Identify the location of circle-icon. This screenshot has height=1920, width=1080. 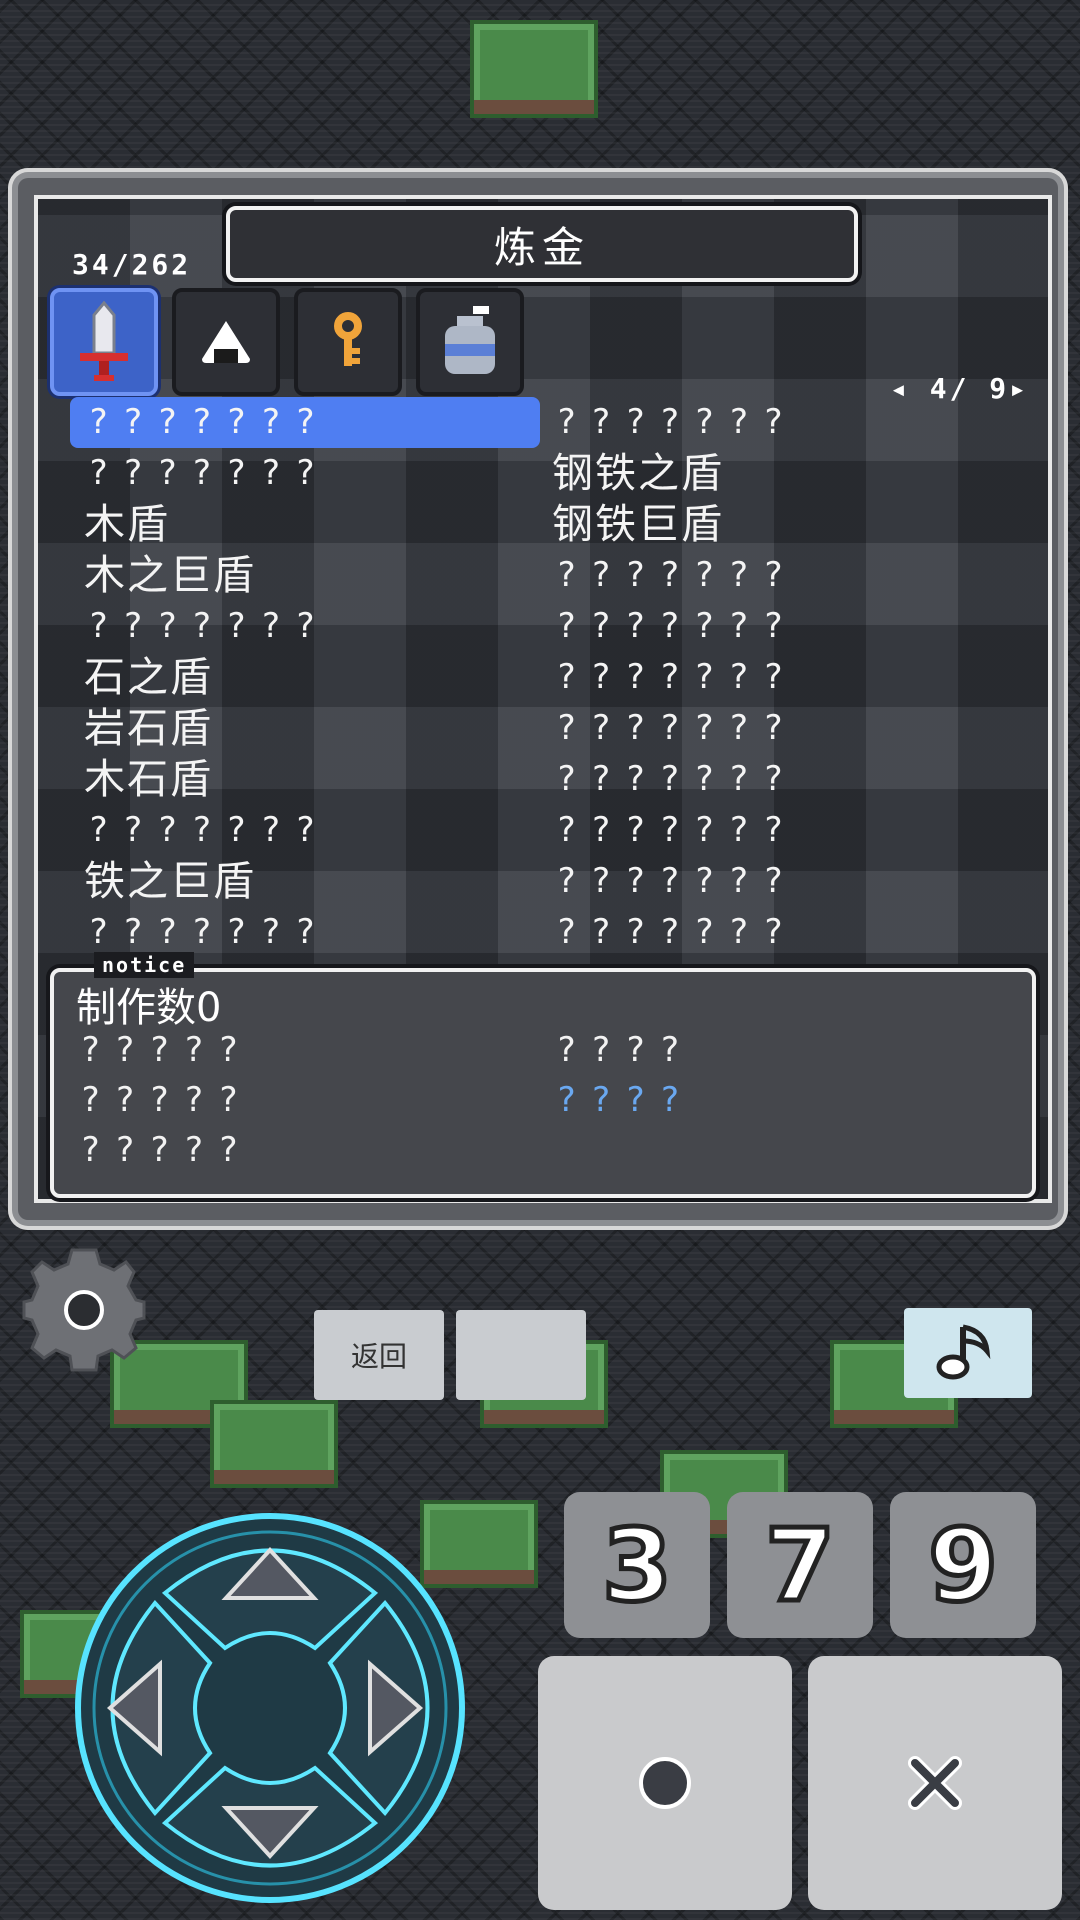
(665, 1783).